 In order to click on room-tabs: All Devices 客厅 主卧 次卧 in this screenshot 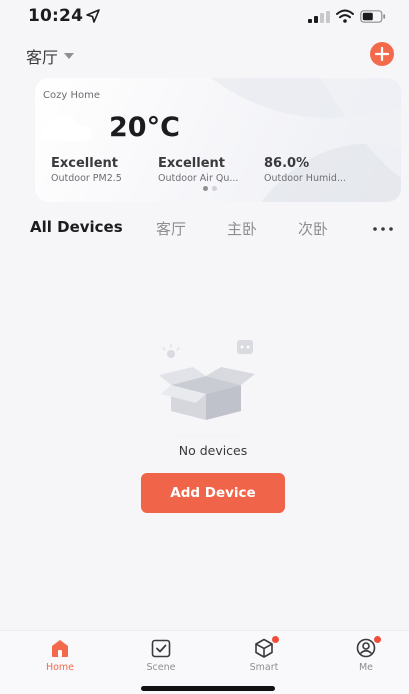, I will do `click(204, 231)`.